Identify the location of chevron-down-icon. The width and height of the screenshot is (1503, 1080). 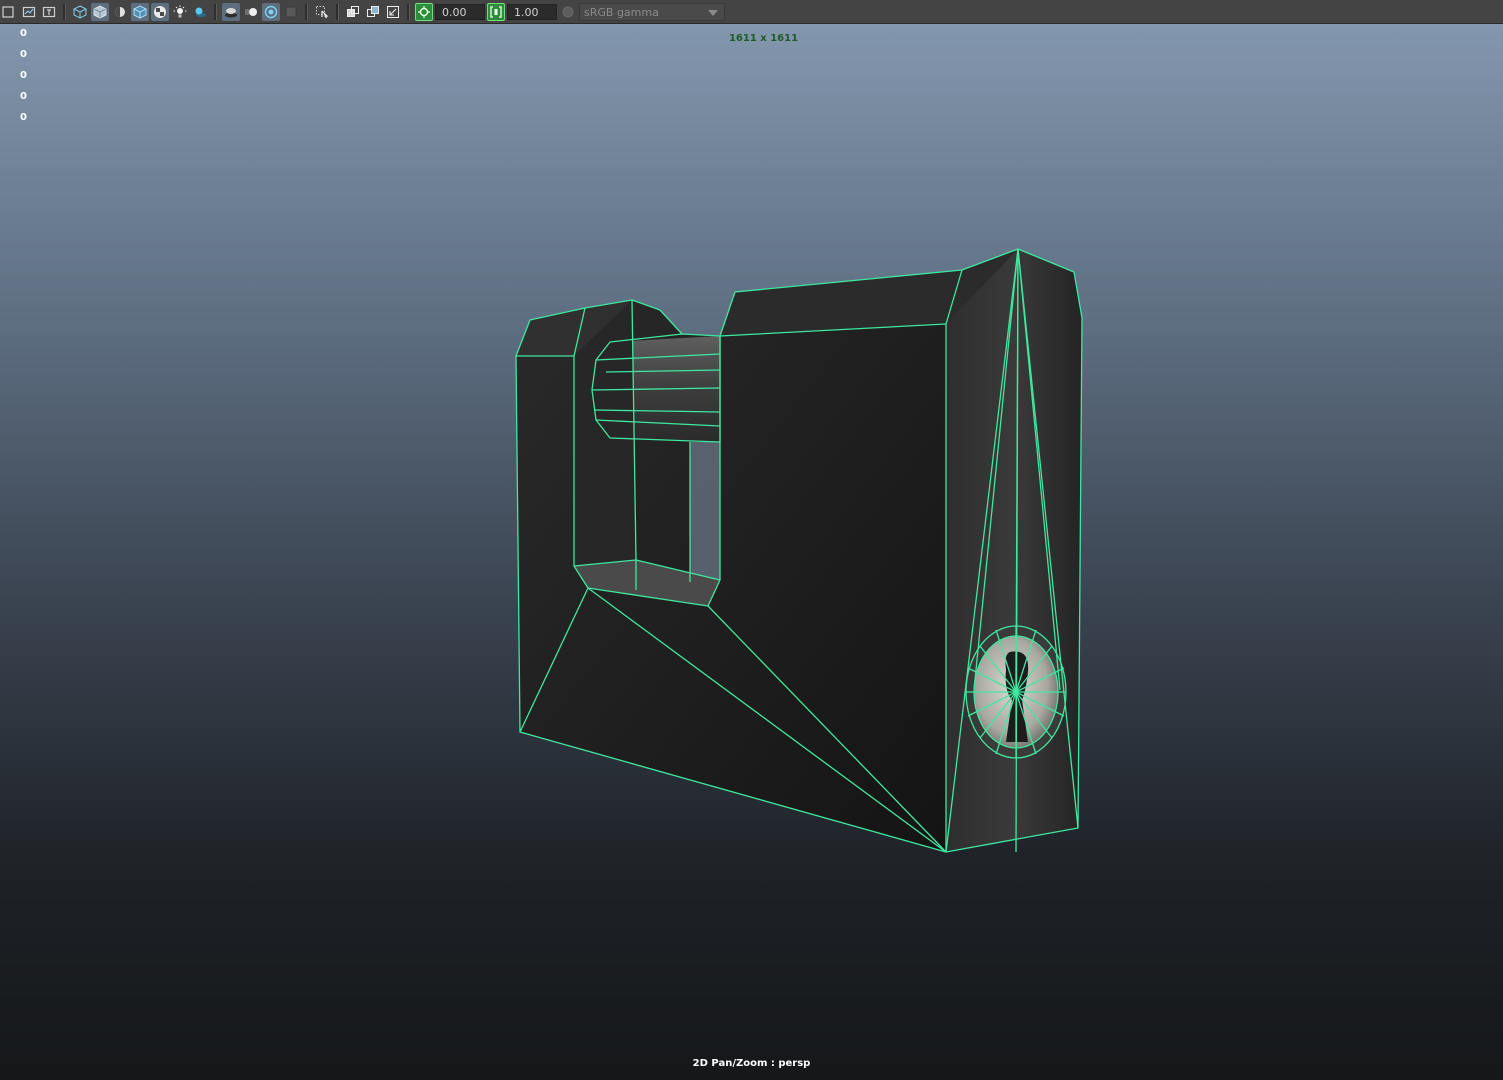
(713, 12).